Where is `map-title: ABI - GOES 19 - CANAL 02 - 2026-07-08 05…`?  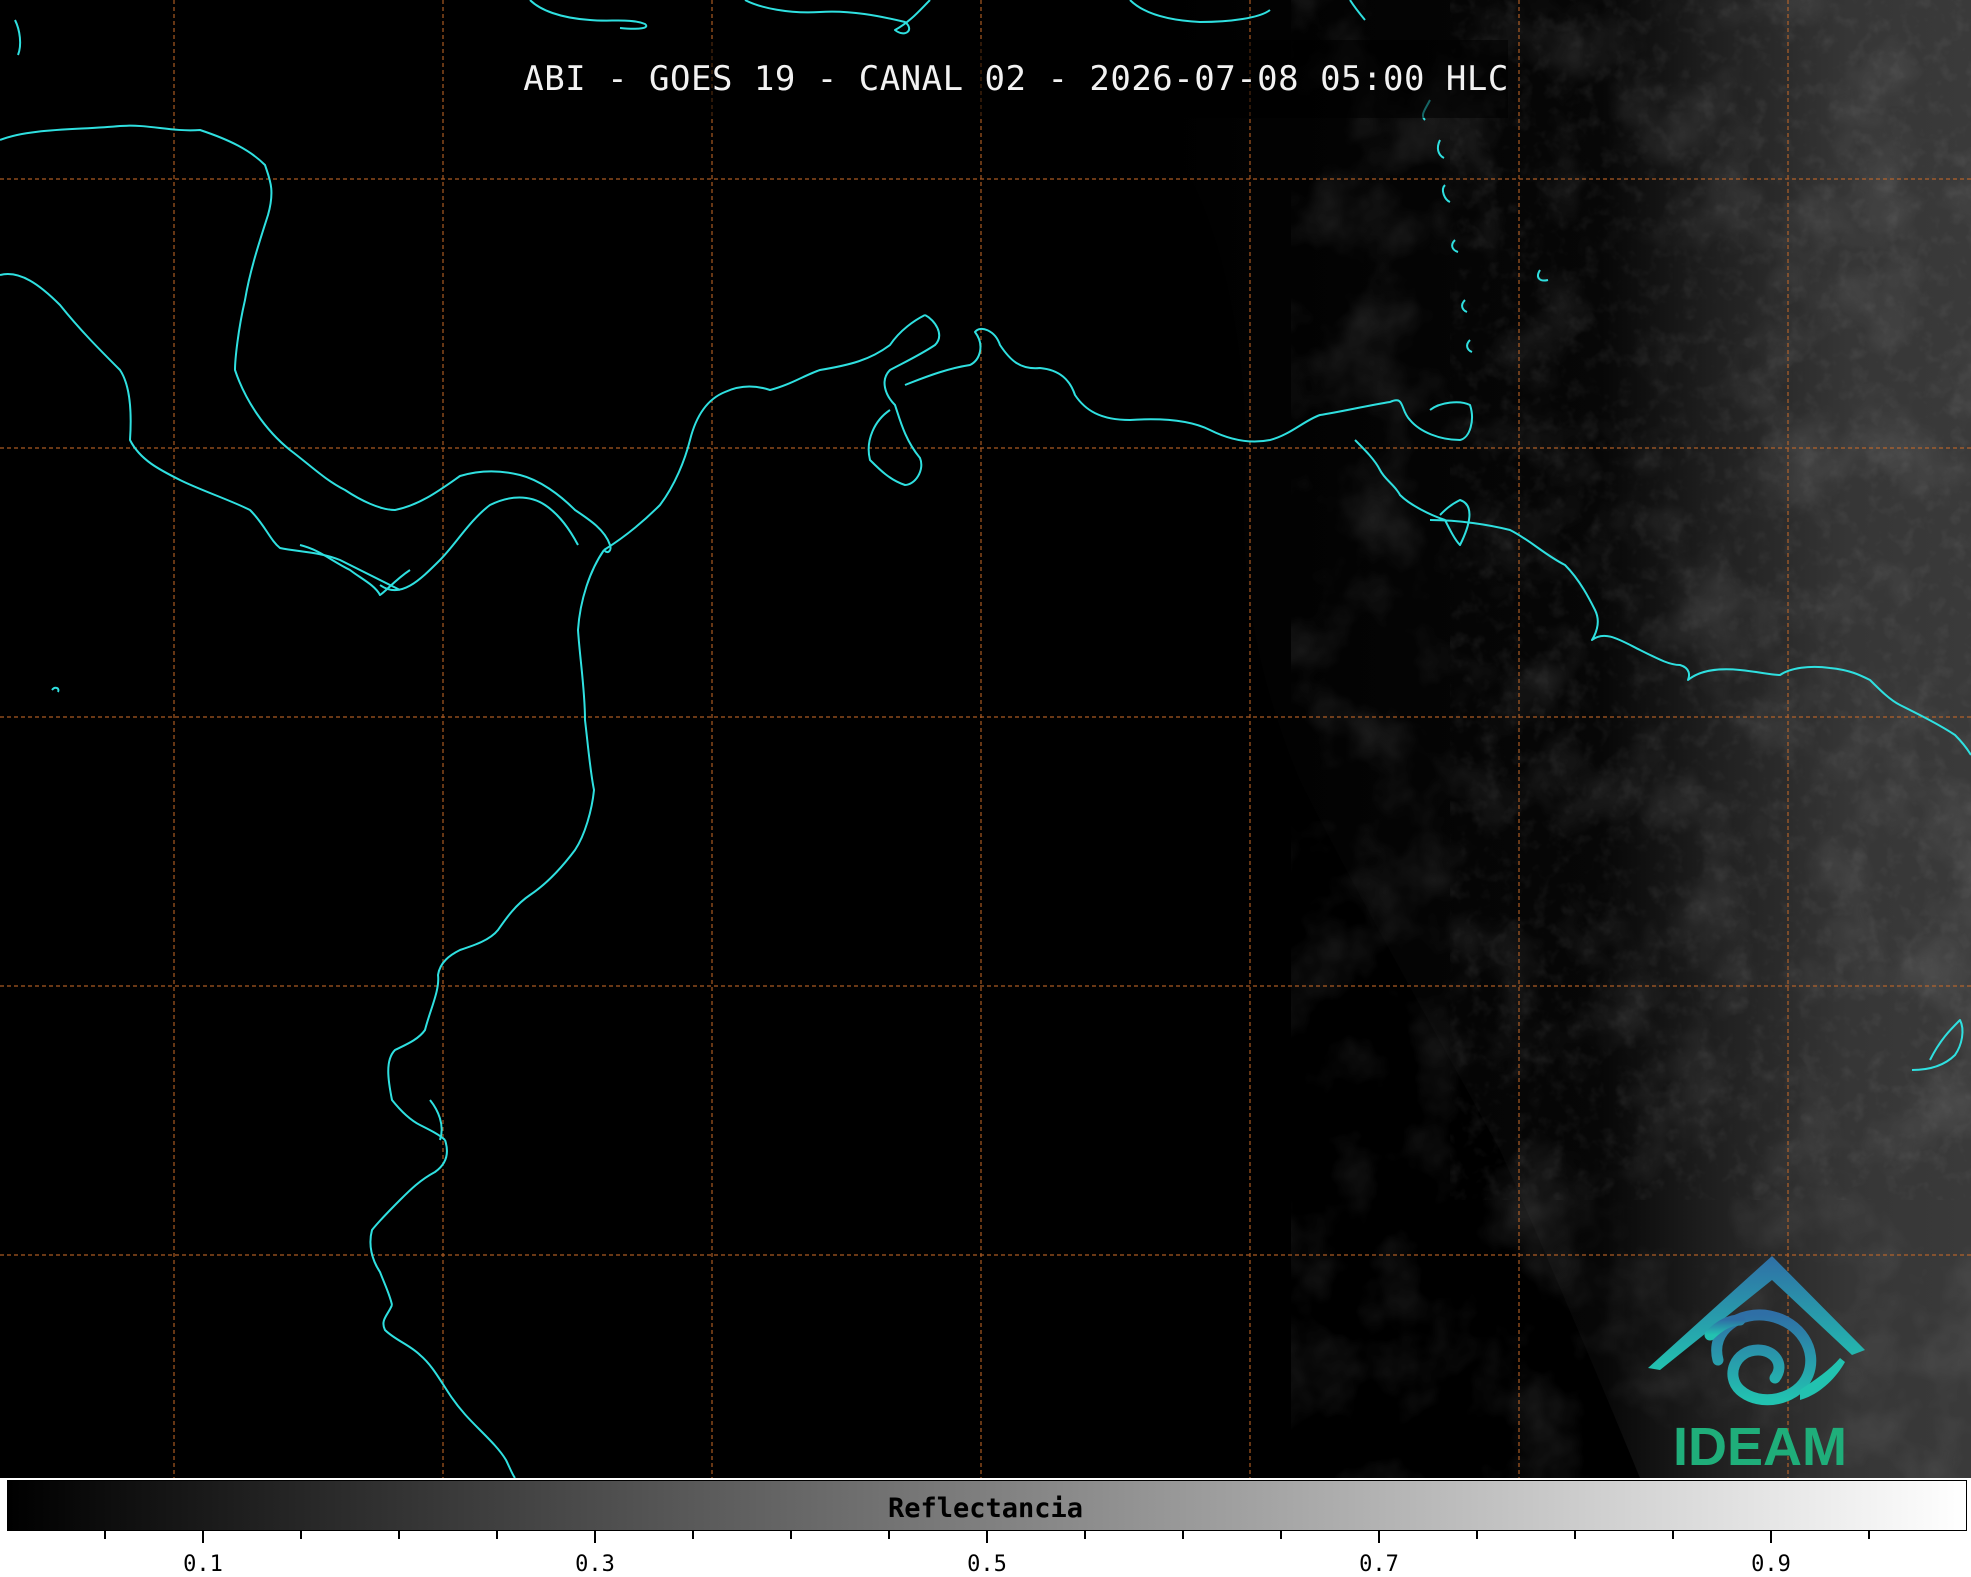
map-title: ABI - GOES 19 - CANAL 02 - 2026-07-08 05… is located at coordinates (1016, 79).